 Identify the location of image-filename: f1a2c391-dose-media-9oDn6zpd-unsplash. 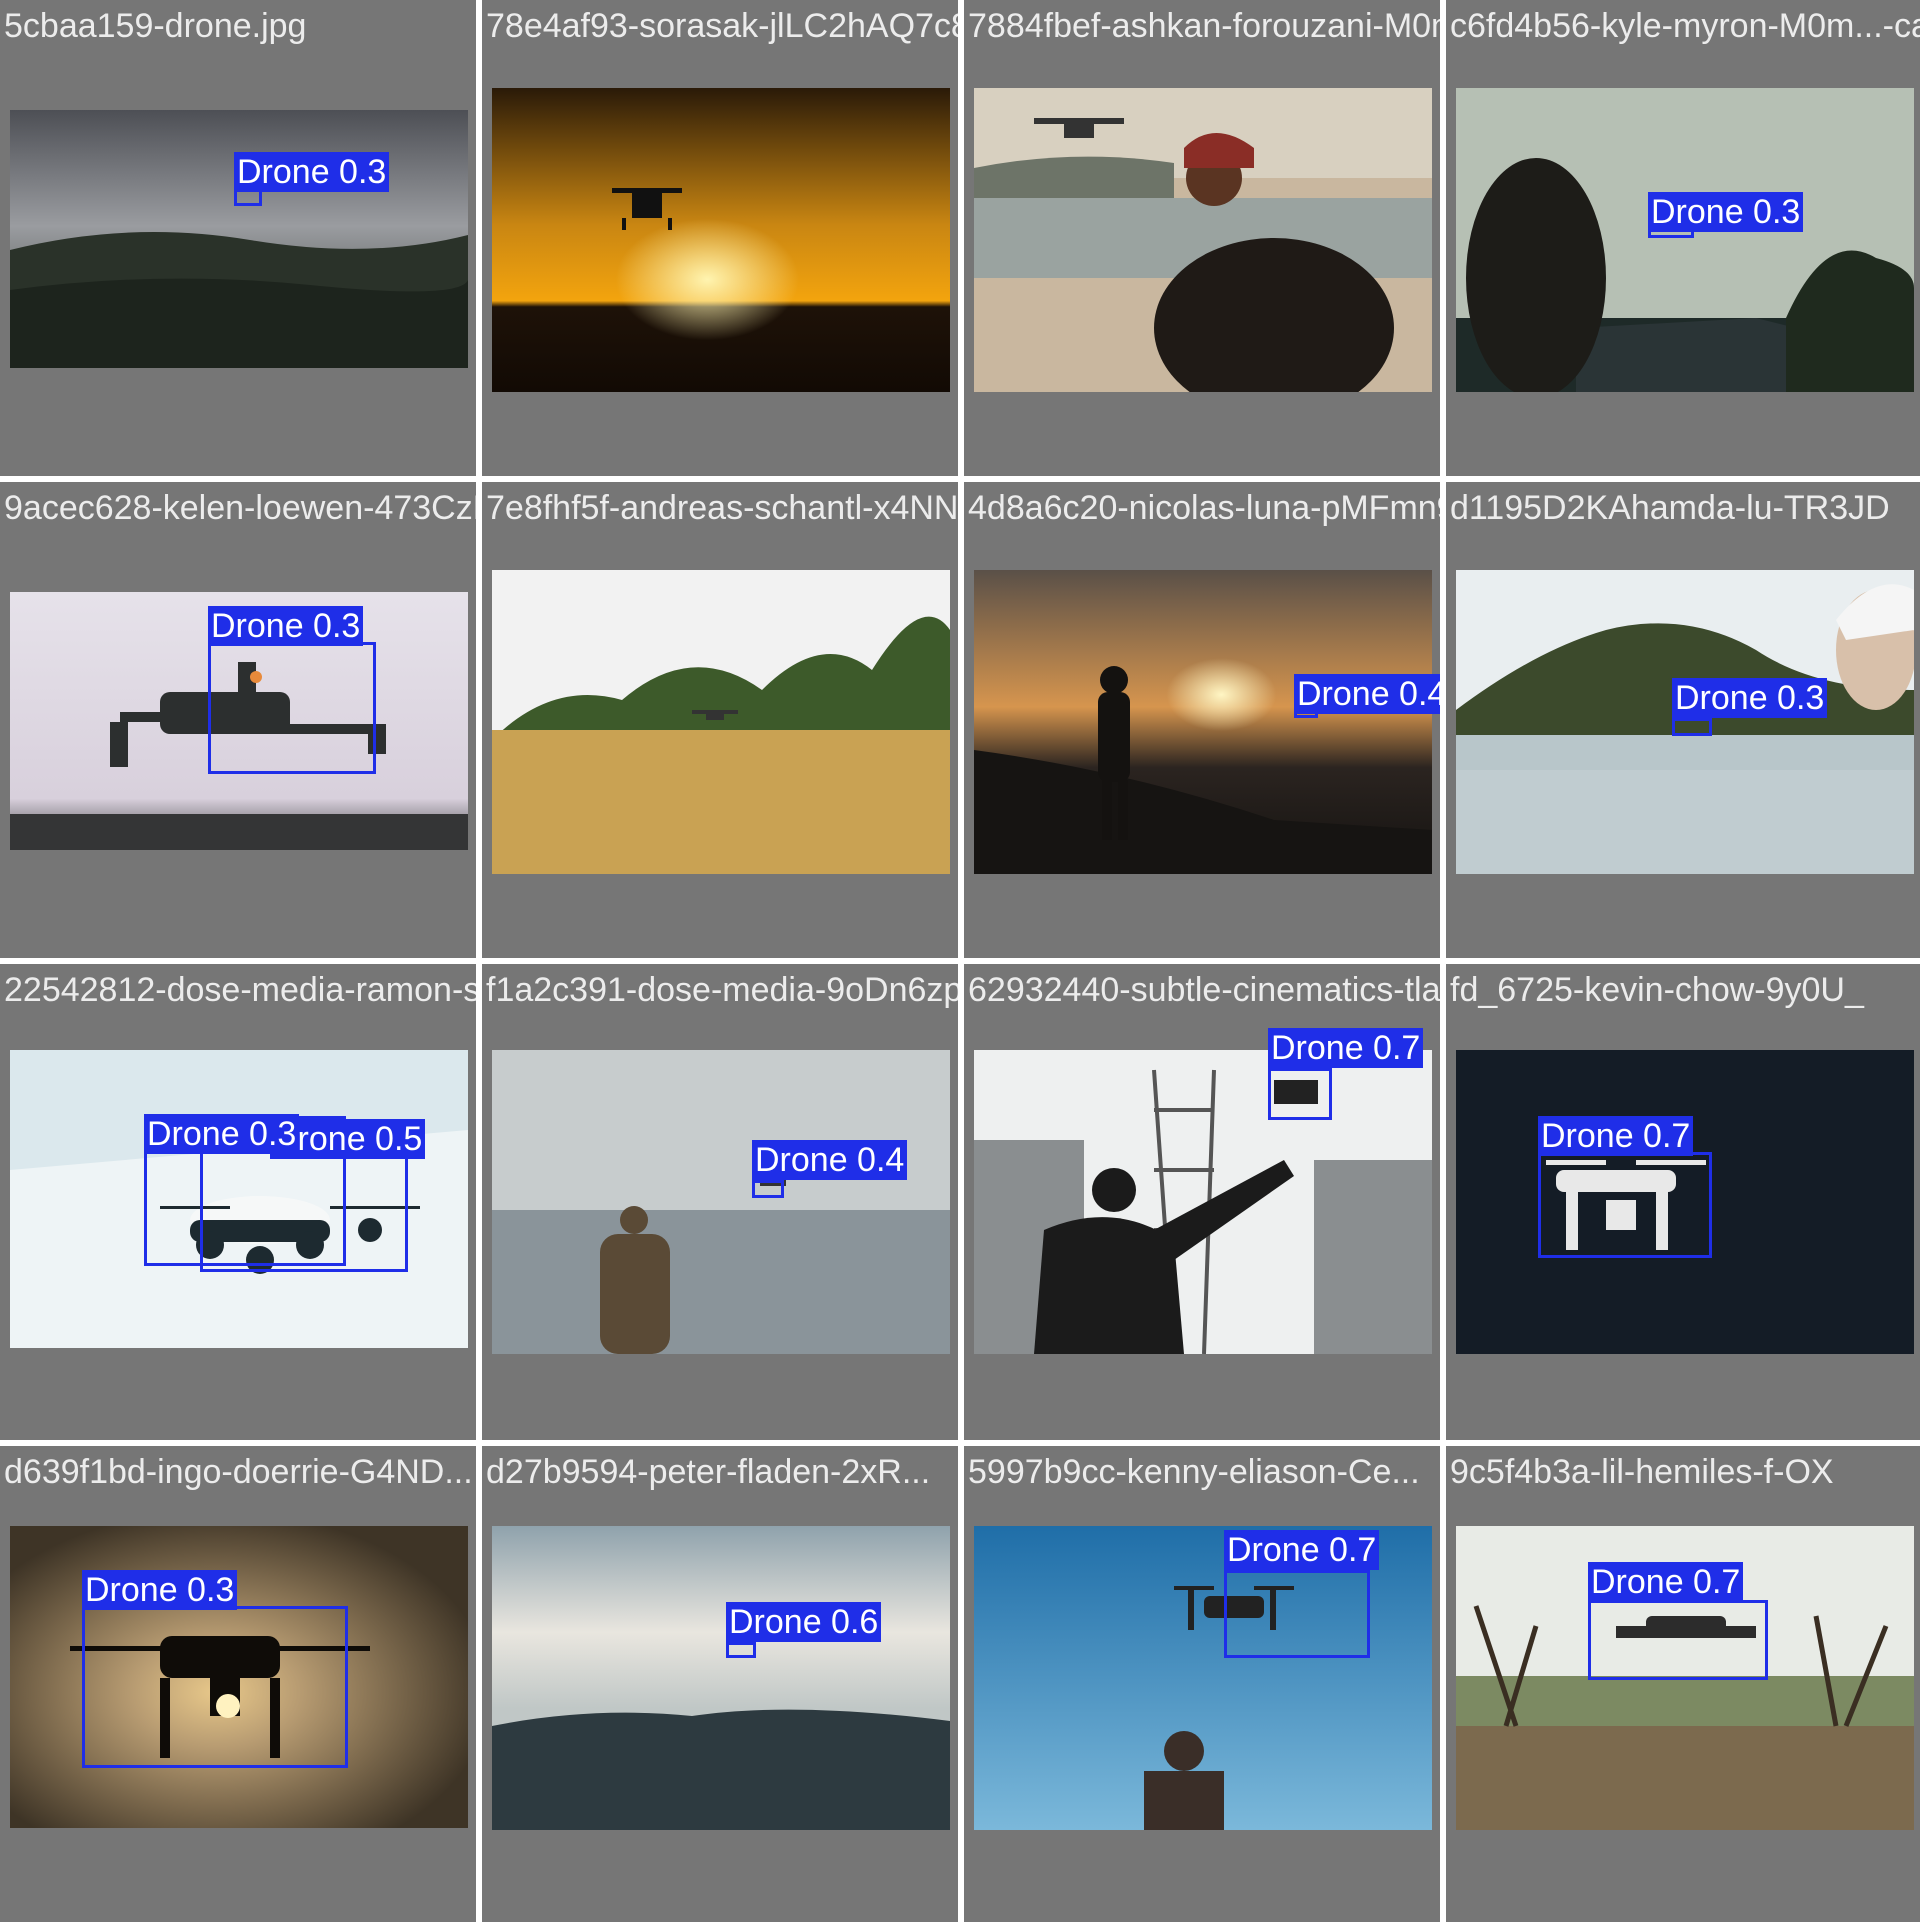
(722, 990).